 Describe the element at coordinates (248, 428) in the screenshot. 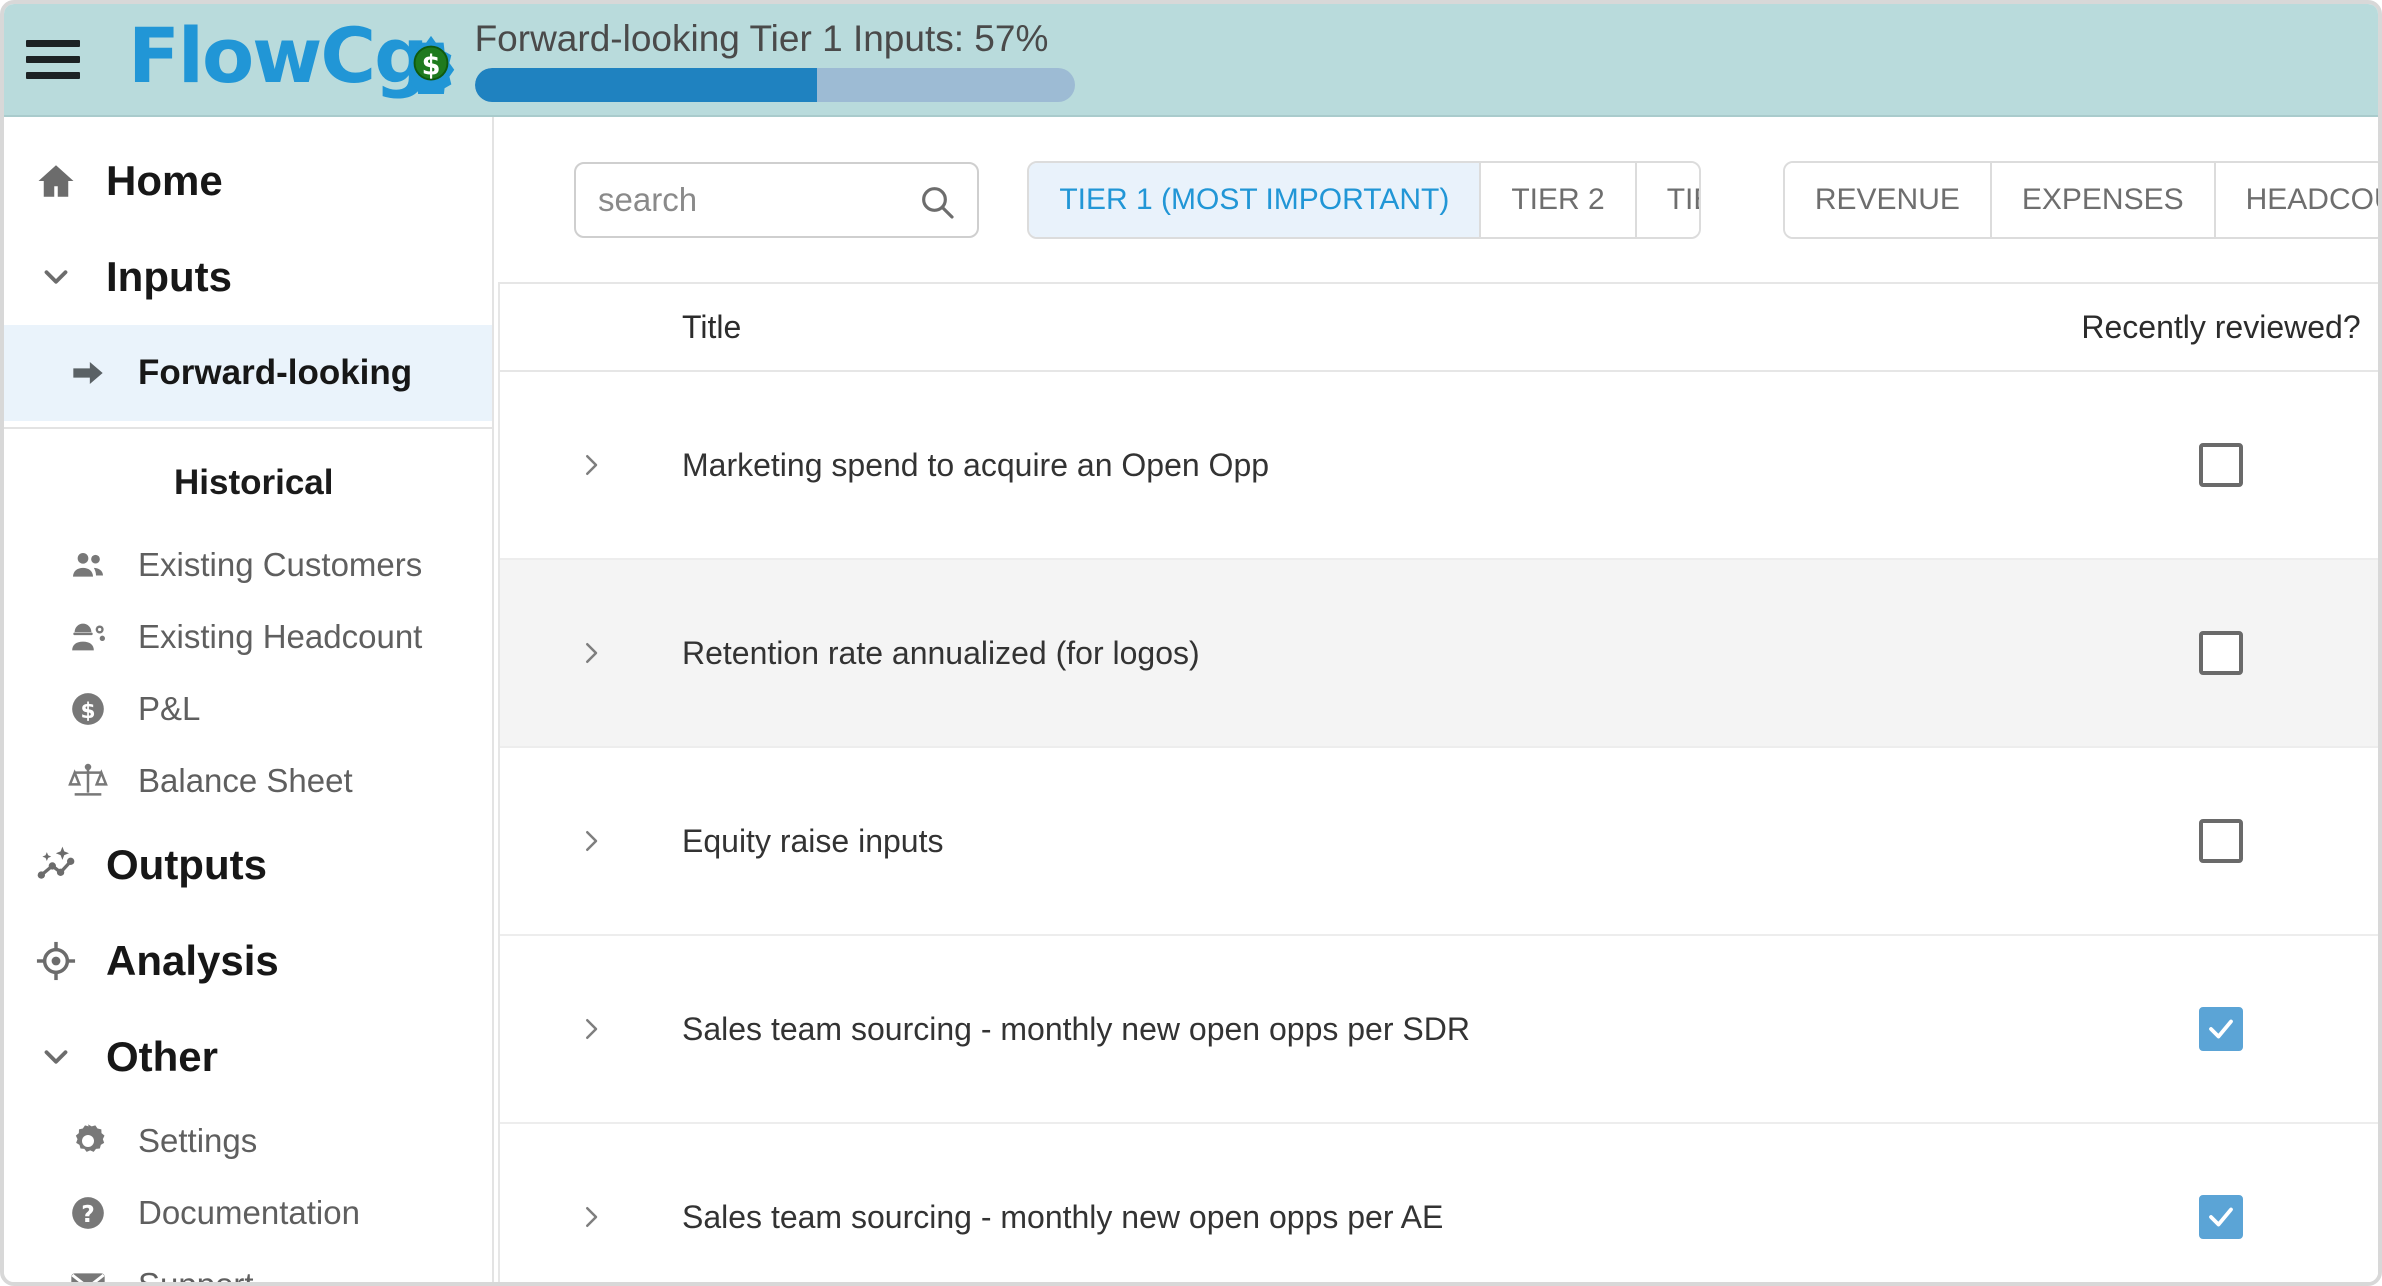

I see `sidebar-divider` at that location.